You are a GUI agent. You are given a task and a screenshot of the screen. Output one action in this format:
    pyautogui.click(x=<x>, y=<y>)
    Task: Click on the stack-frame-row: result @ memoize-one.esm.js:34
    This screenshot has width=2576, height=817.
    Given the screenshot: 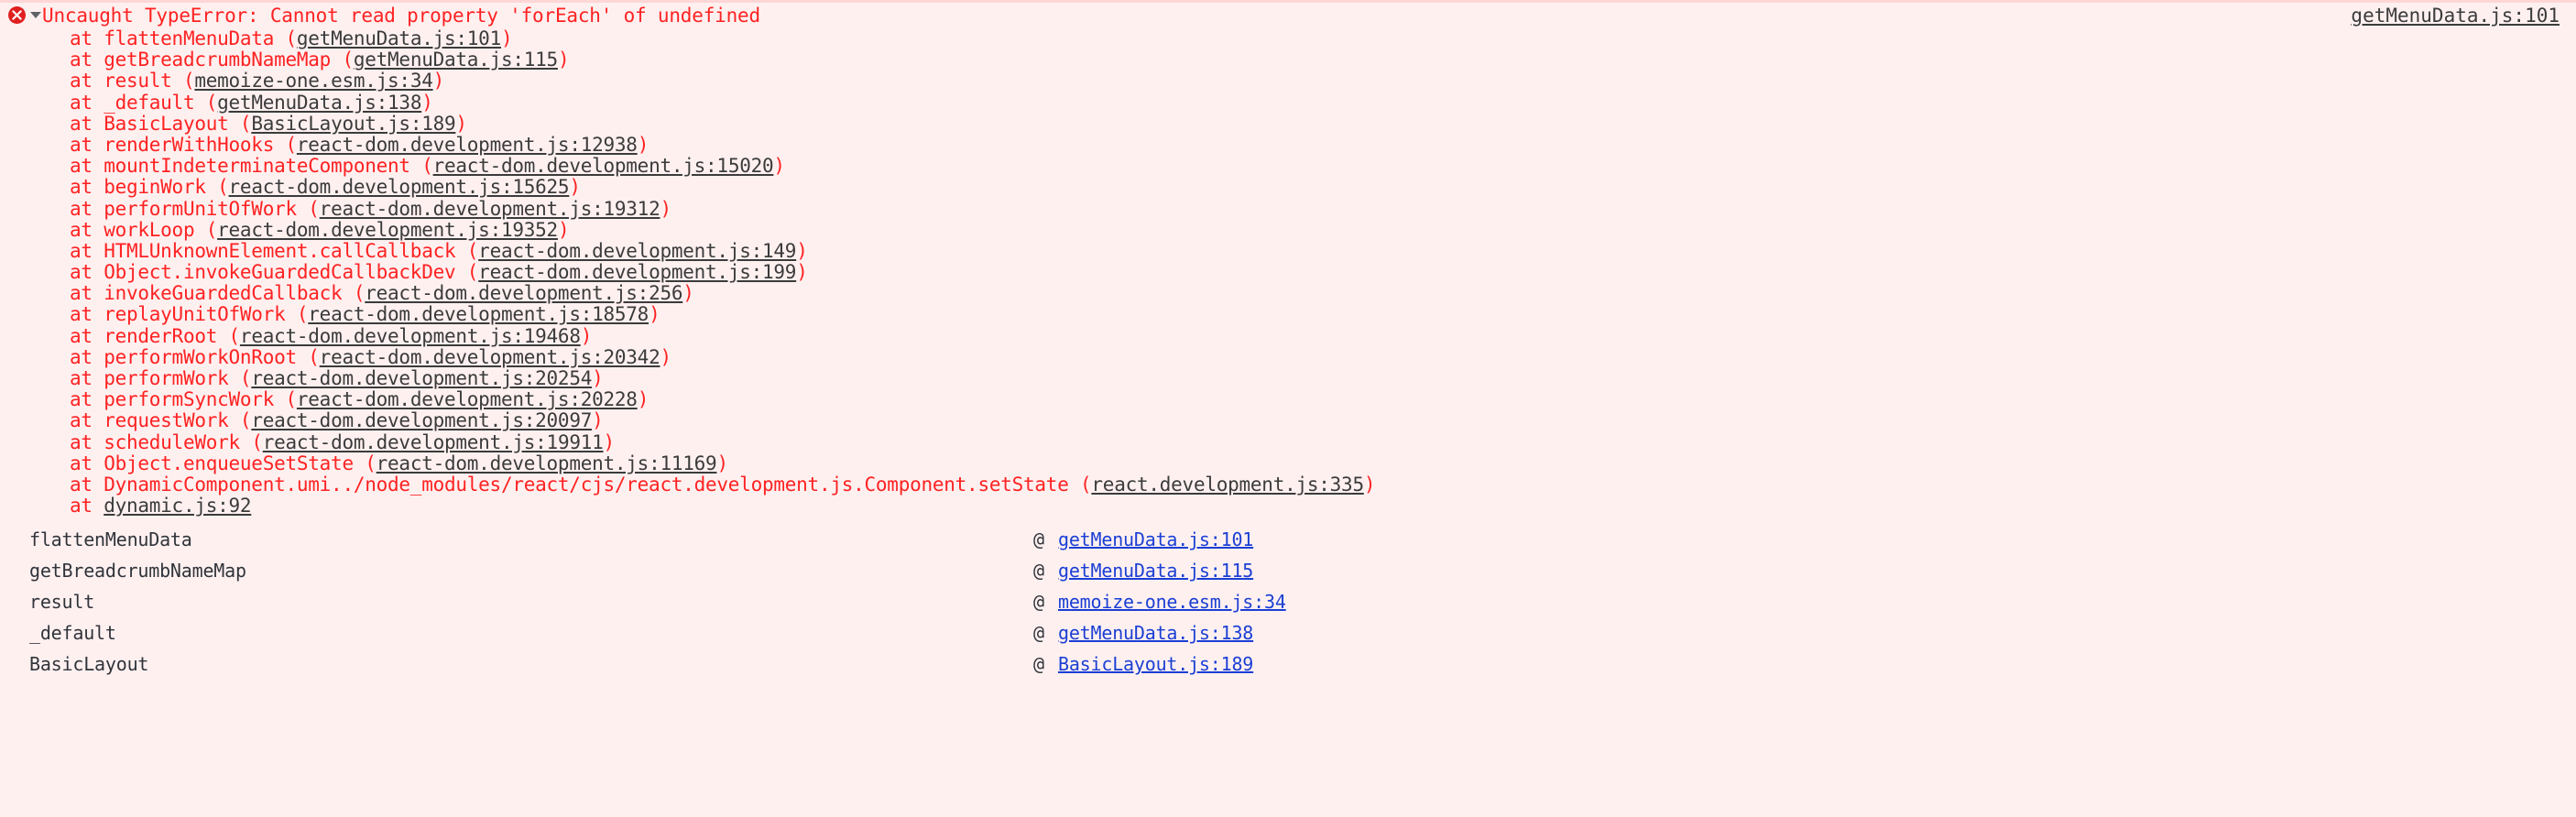 What is the action you would take?
    pyautogui.click(x=1288, y=601)
    